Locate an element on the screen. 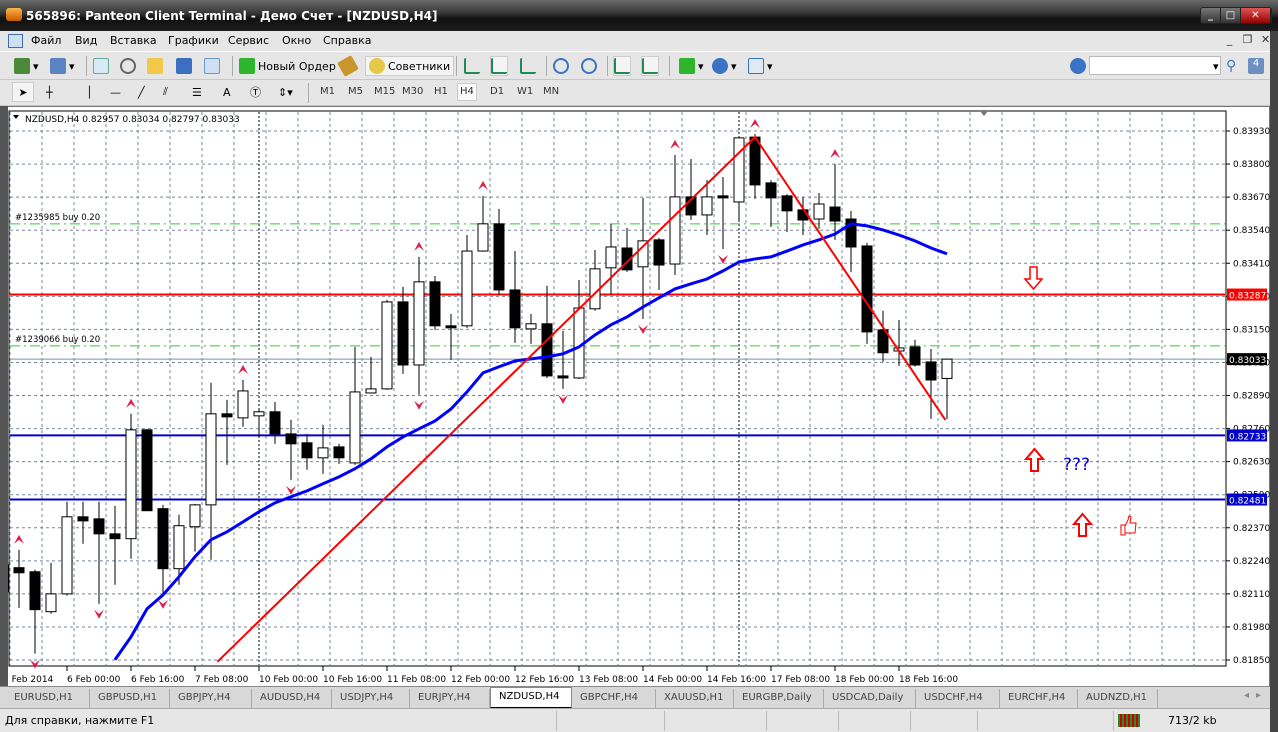 The width and height of the screenshot is (1278, 732). tab-scroll-left: ◂ is located at coordinates (1246, 695).